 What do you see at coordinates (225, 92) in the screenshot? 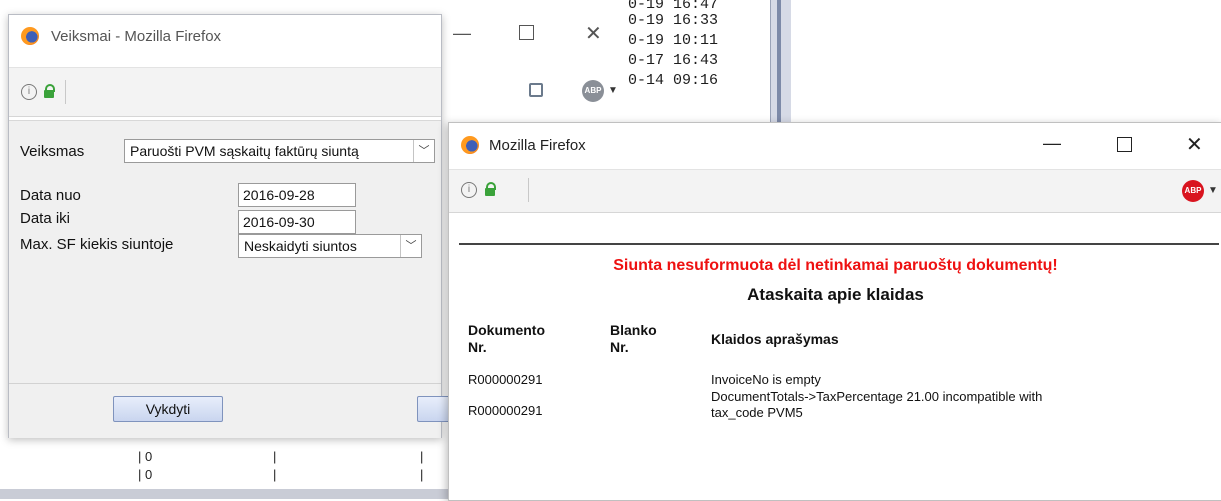
I see `nav-bar: i` at bounding box center [225, 92].